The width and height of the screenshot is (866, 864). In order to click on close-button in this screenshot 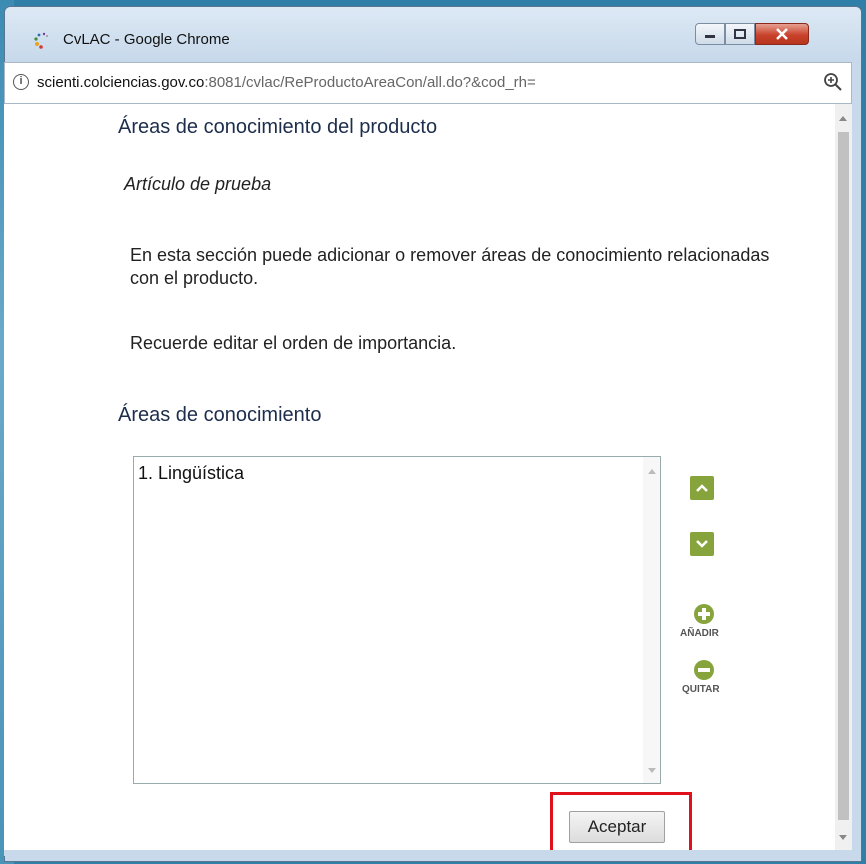, I will do `click(782, 34)`.